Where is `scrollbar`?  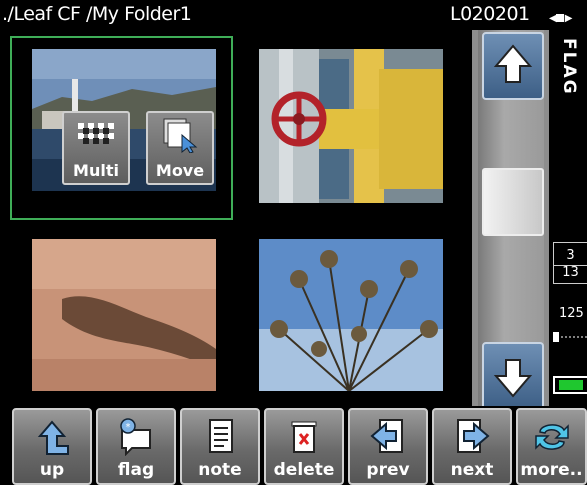 scrollbar is located at coordinates (510, 220).